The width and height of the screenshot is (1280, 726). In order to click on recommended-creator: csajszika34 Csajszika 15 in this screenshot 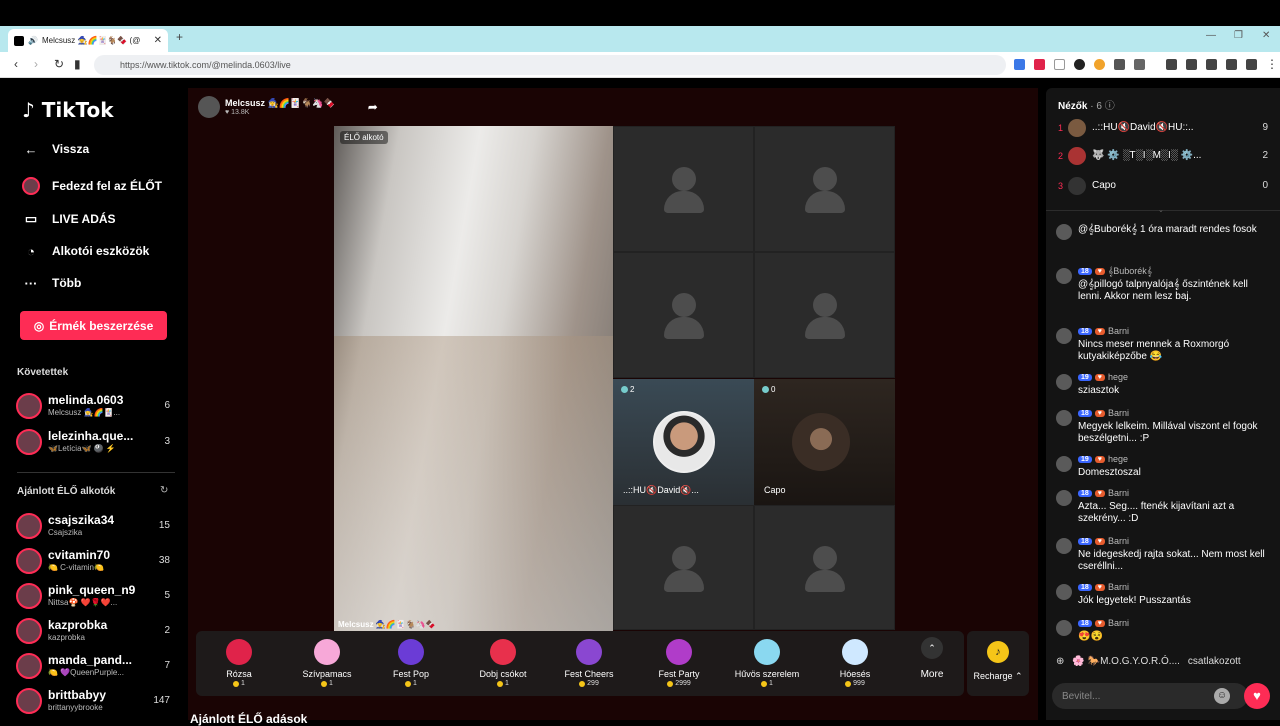, I will do `click(96, 527)`.